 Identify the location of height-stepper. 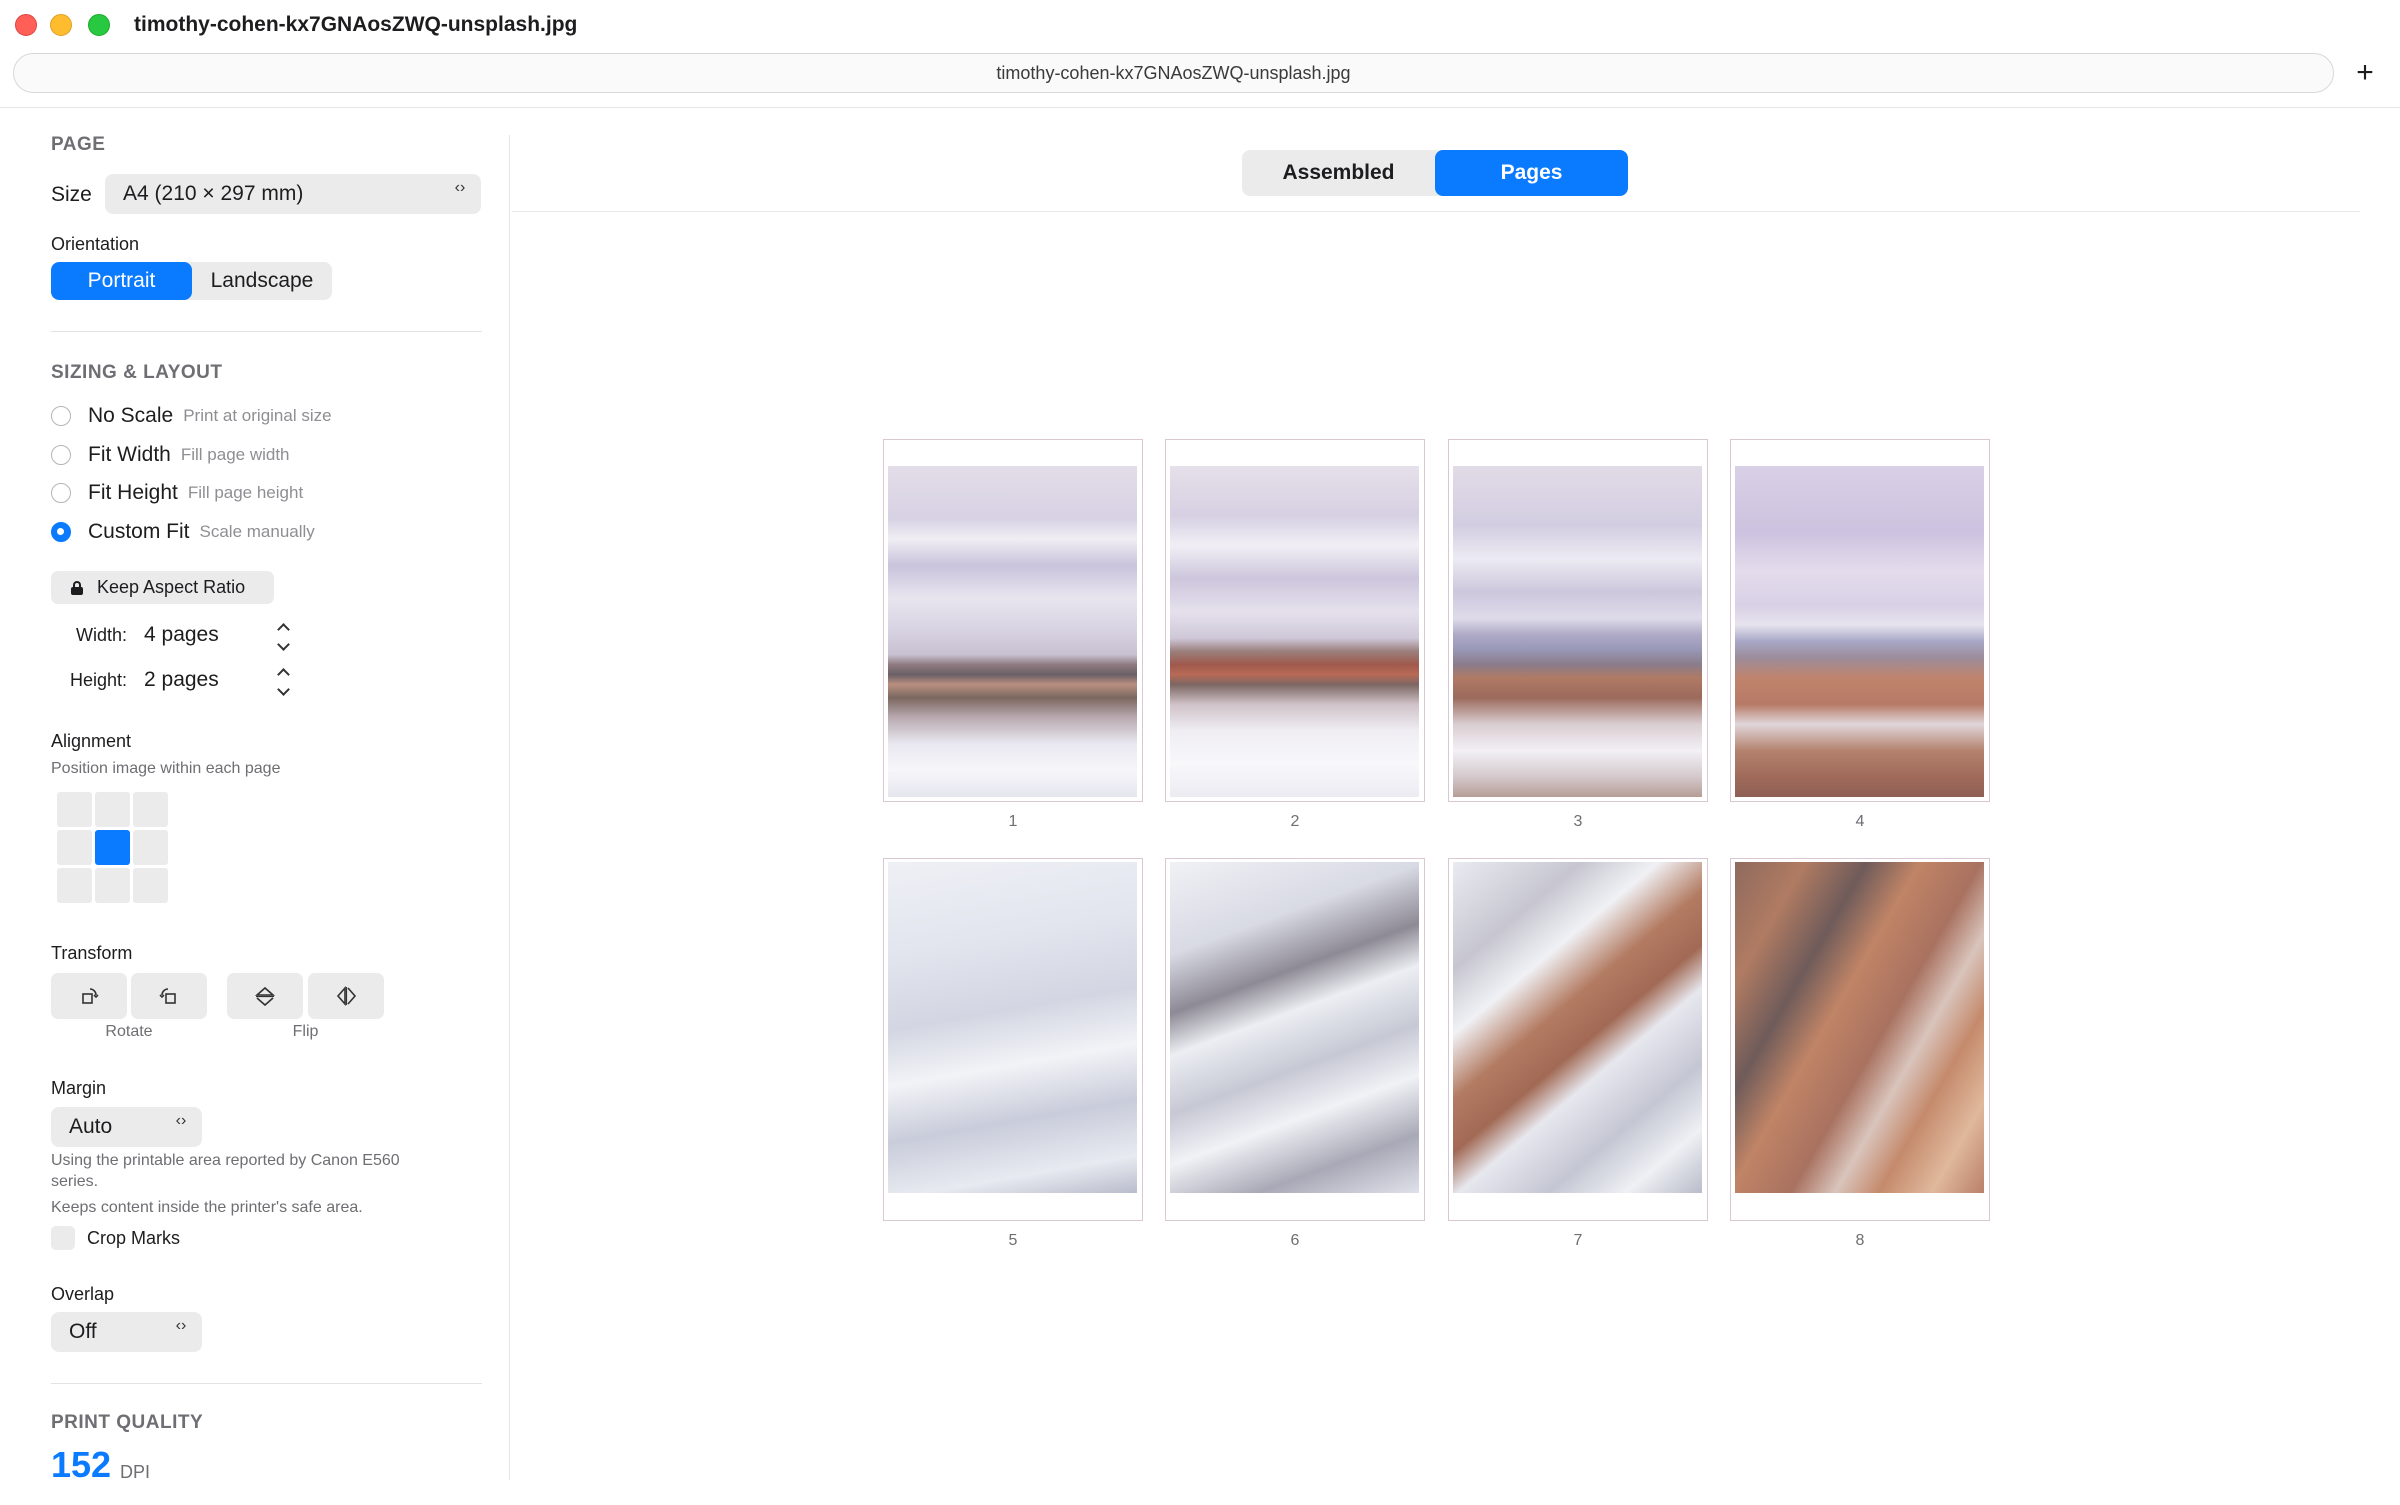
(283, 680).